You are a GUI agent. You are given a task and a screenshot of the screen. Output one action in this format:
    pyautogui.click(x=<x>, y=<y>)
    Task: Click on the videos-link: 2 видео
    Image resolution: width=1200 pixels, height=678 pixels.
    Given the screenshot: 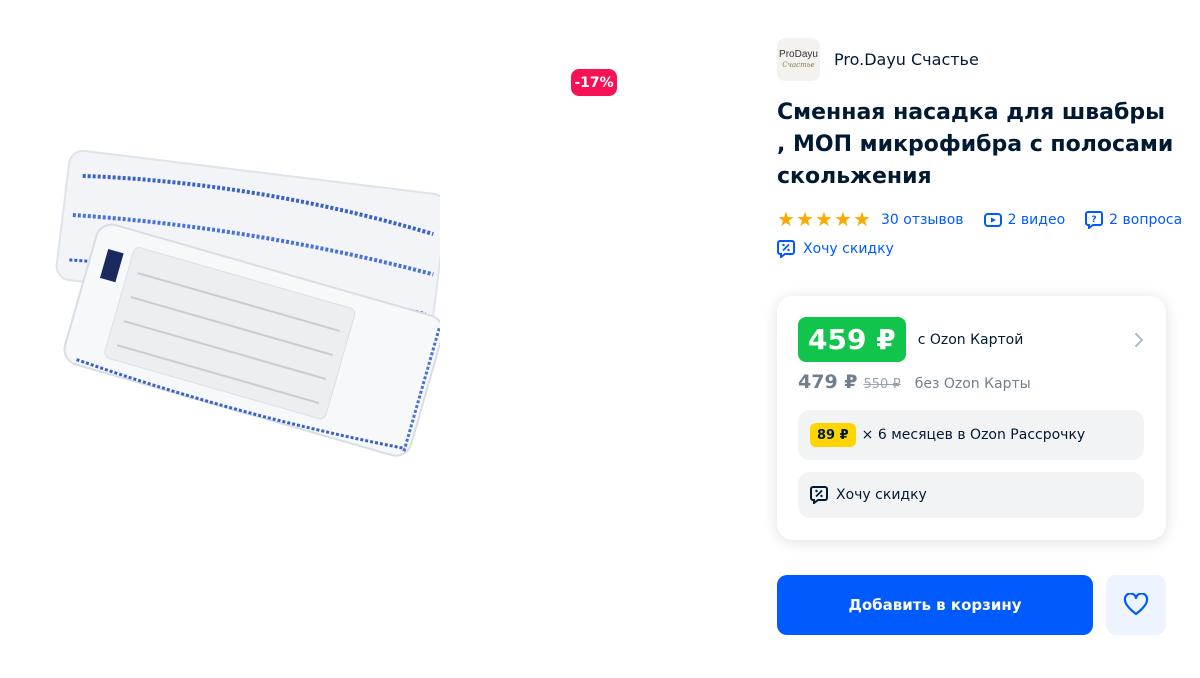 What is the action you would take?
    pyautogui.click(x=1024, y=219)
    